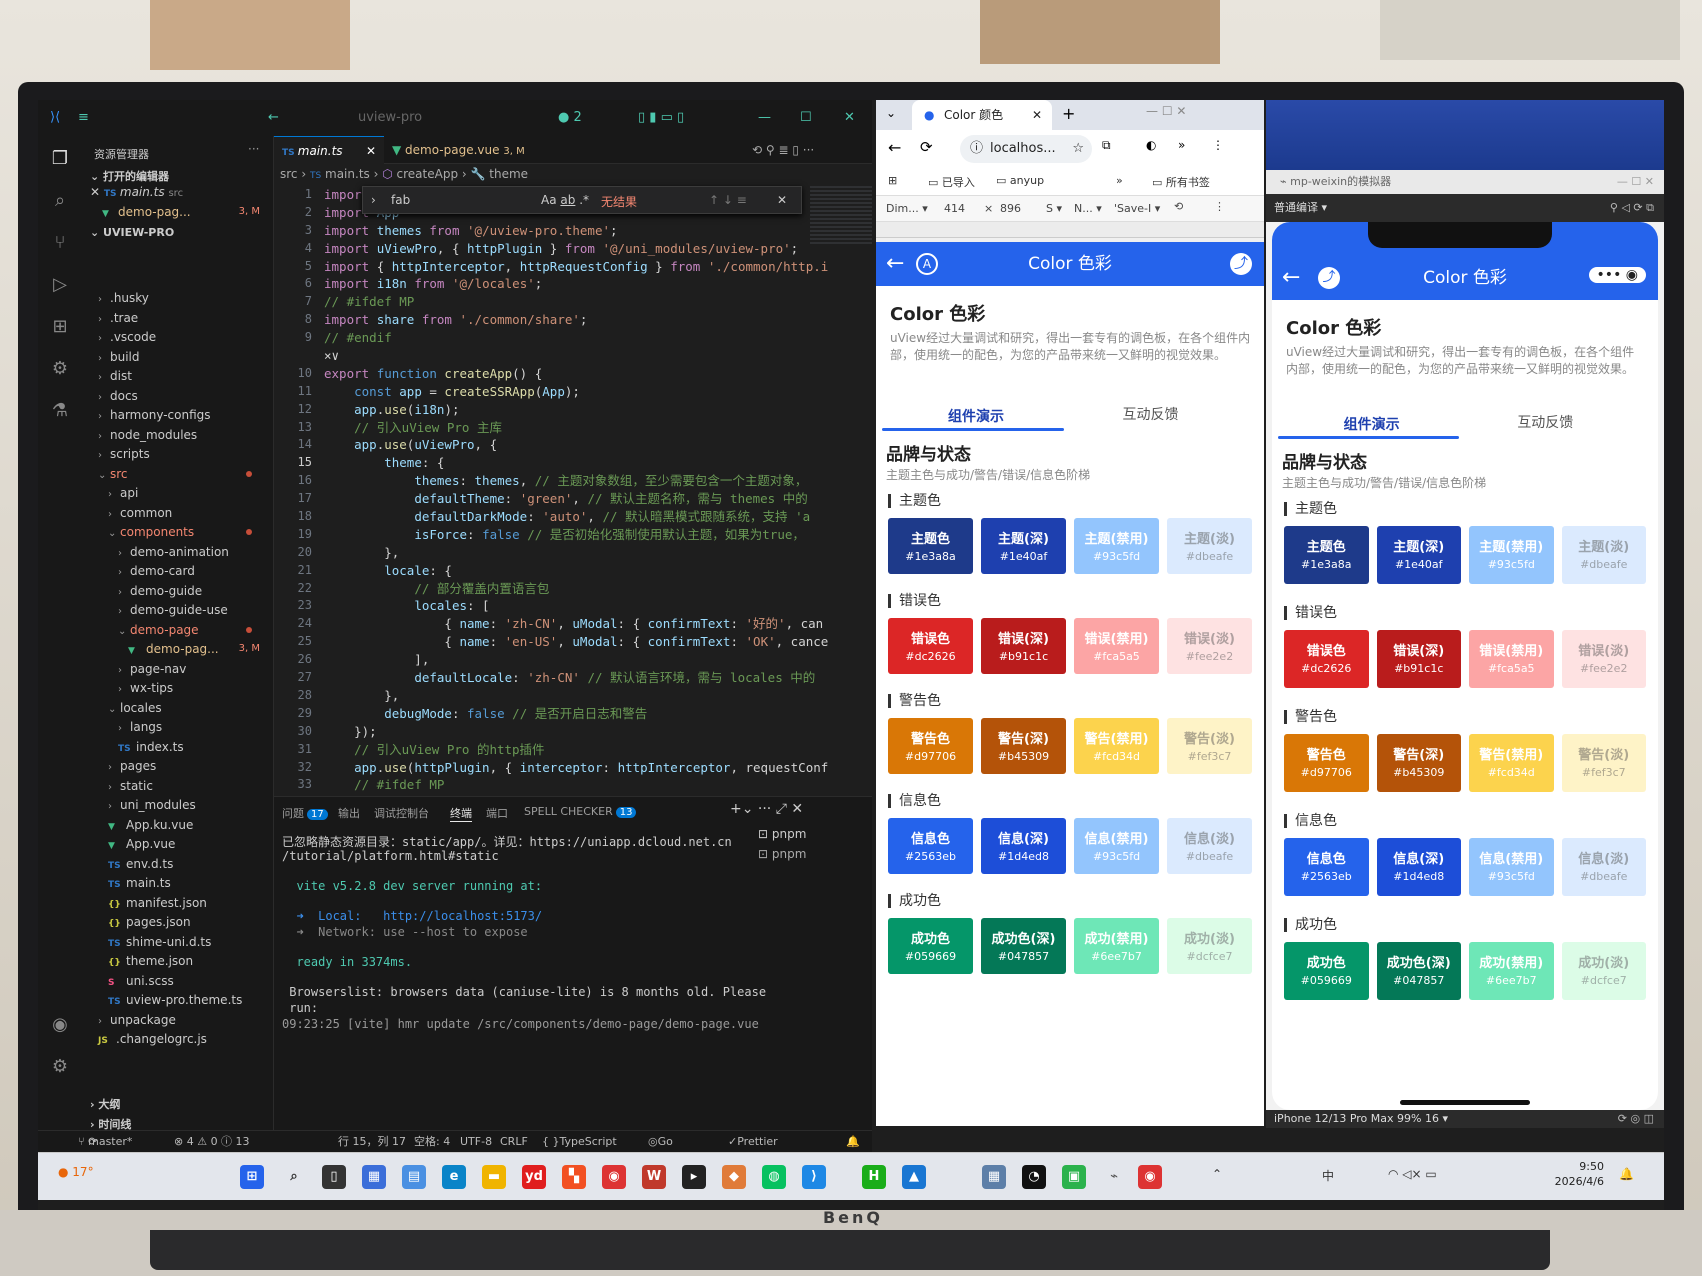  I want to click on color-swatch: 主题(禁用) #93c5fd, so click(1116, 546).